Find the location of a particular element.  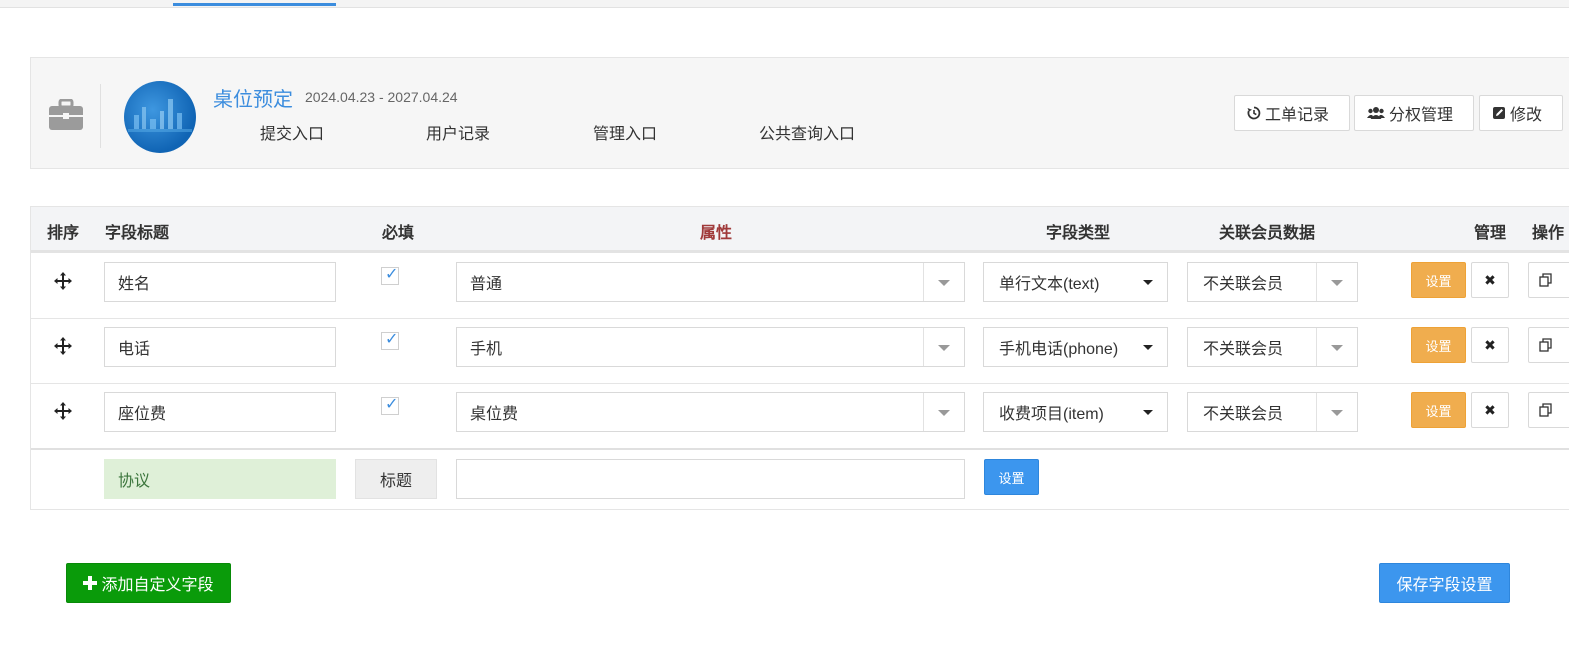

edit-icon is located at coordinates (1499, 113).